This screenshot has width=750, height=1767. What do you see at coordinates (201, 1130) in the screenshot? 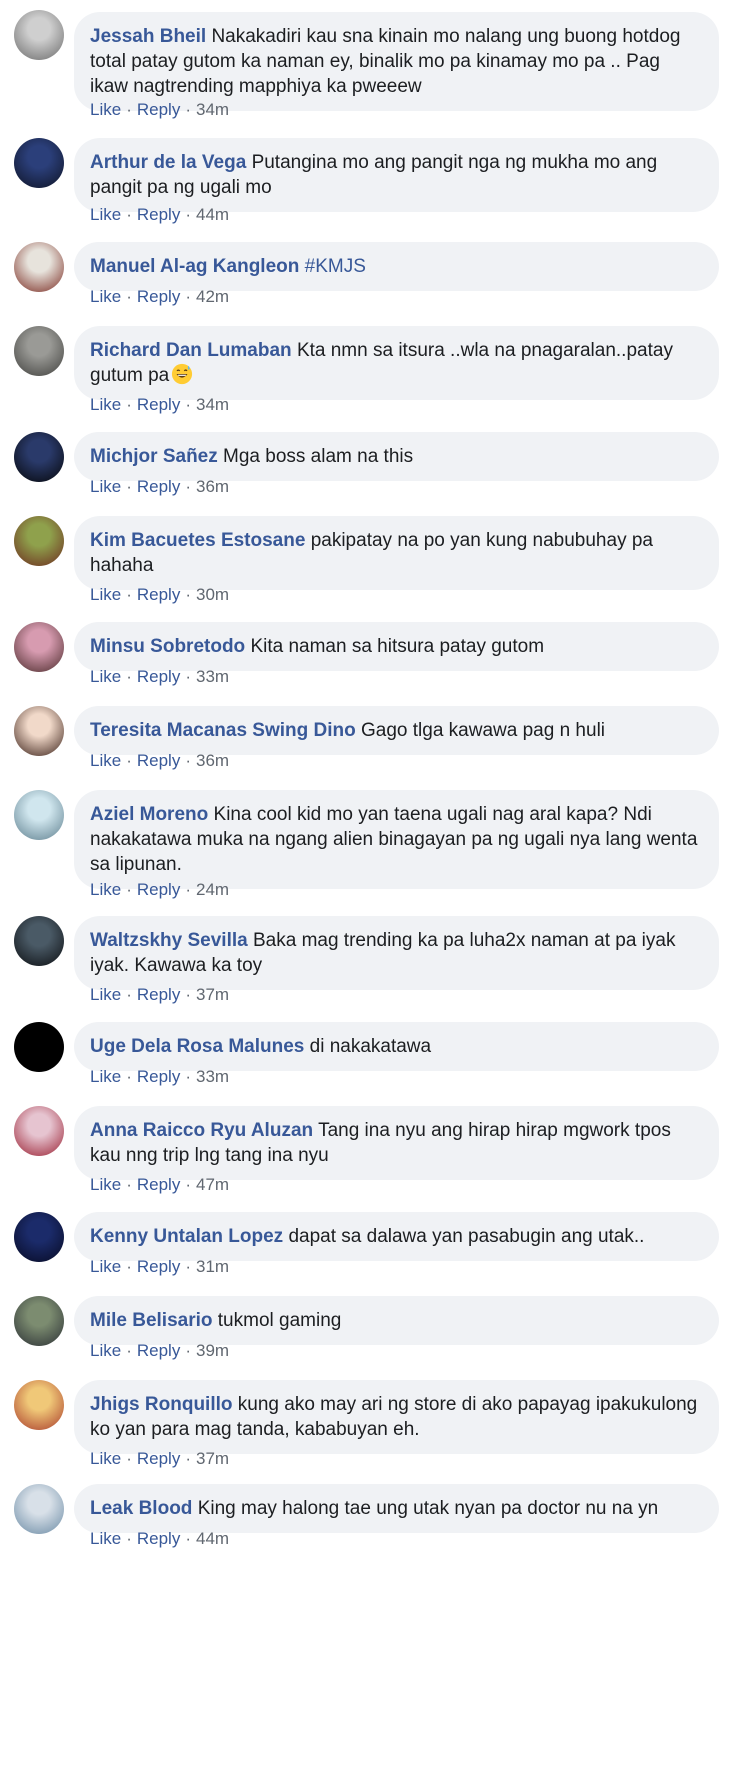
I see `comment-author: Anna Raicco Ryu Aluzan` at bounding box center [201, 1130].